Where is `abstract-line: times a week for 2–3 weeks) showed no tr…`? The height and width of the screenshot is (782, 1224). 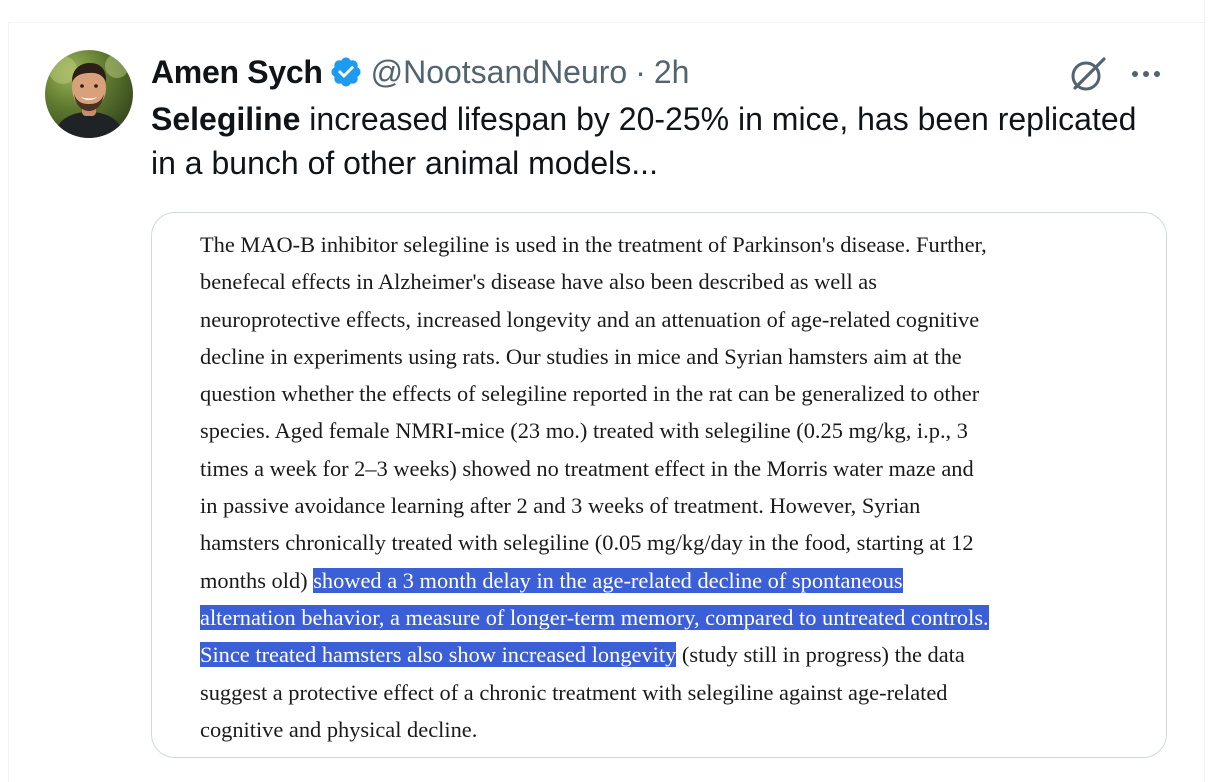
abstract-line: times a week for 2–3 weeks) showed no tr… is located at coordinates (587, 468).